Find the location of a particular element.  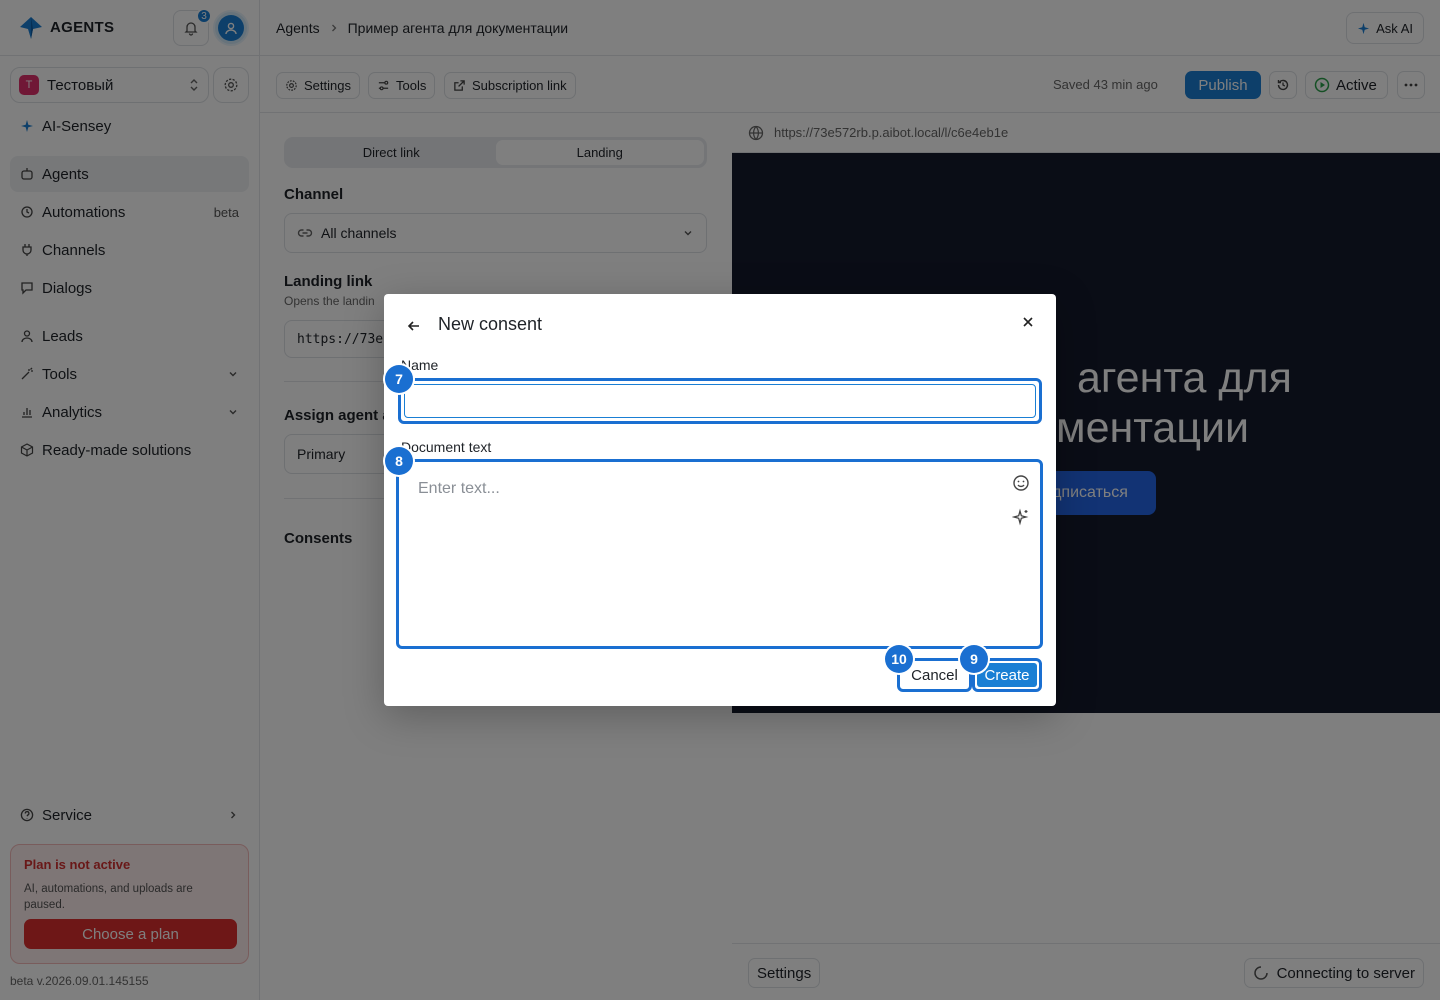

name-field-wrapper is located at coordinates (720, 401).